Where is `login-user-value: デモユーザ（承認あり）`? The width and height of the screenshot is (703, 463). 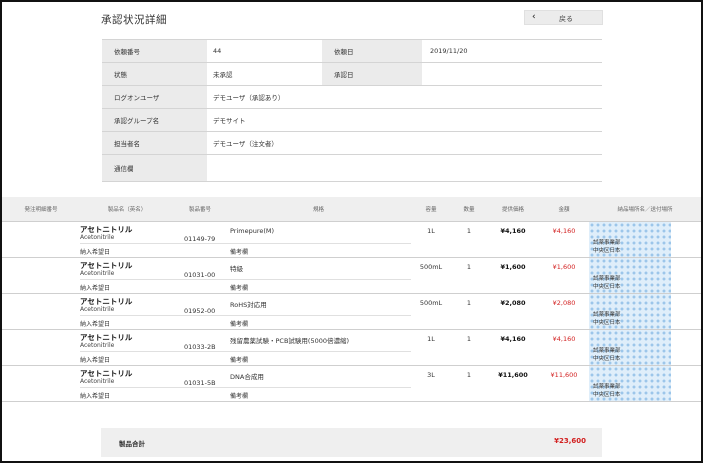
login-user-value: デモユーザ（承認あり） is located at coordinates (249, 98).